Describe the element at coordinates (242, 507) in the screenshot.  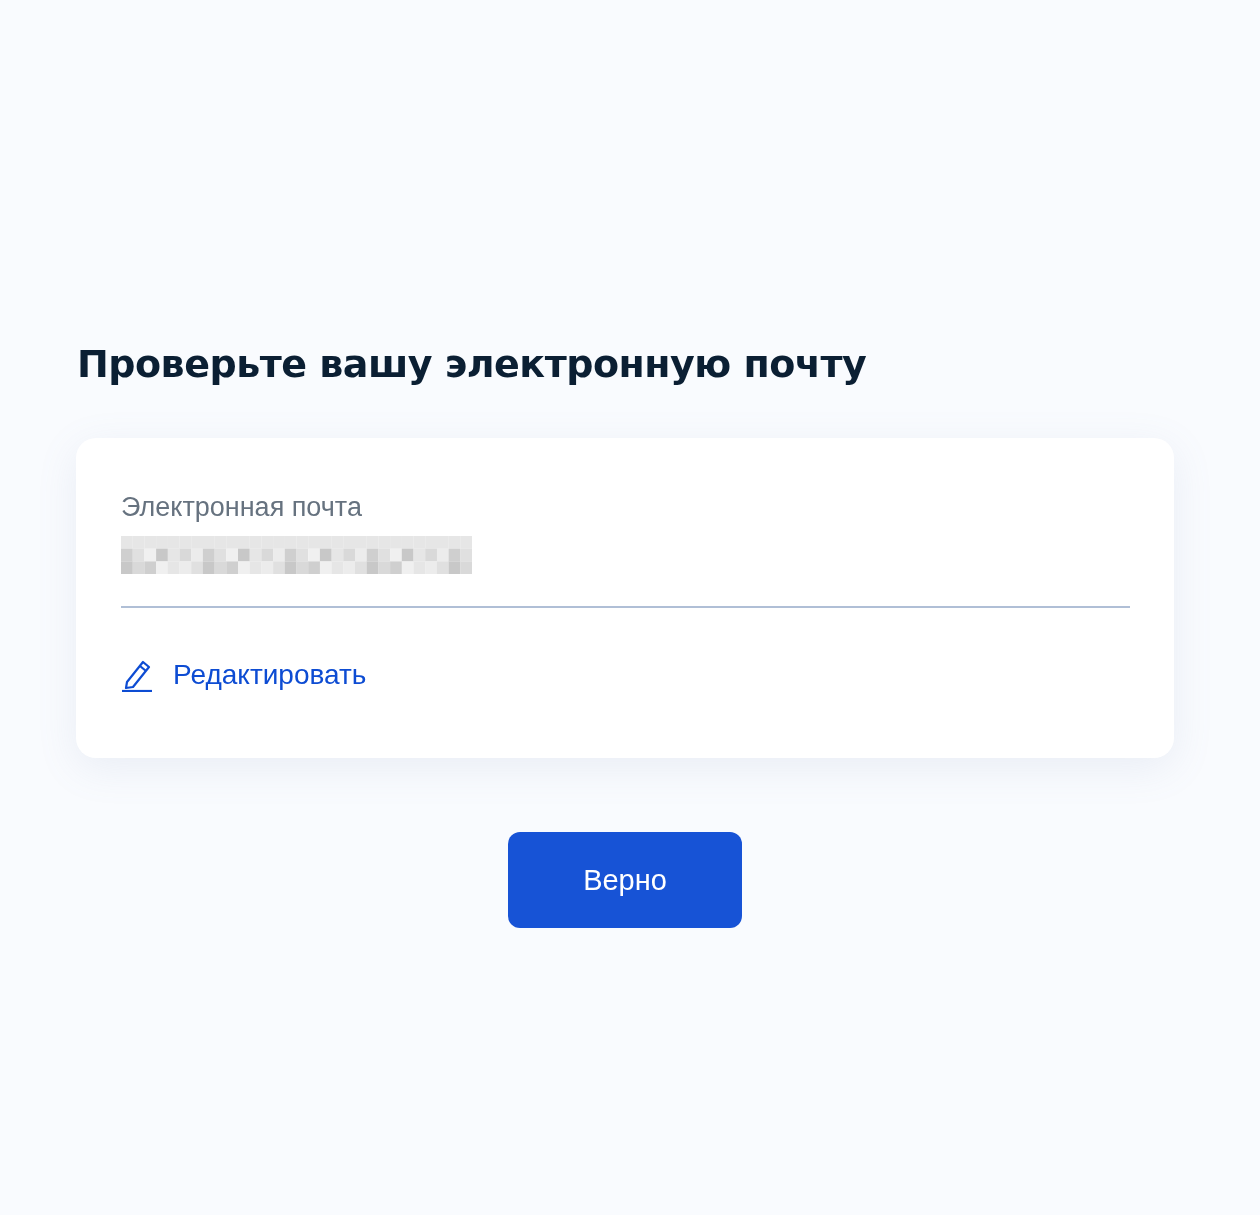
I see `field-label: Электронная почта` at that location.